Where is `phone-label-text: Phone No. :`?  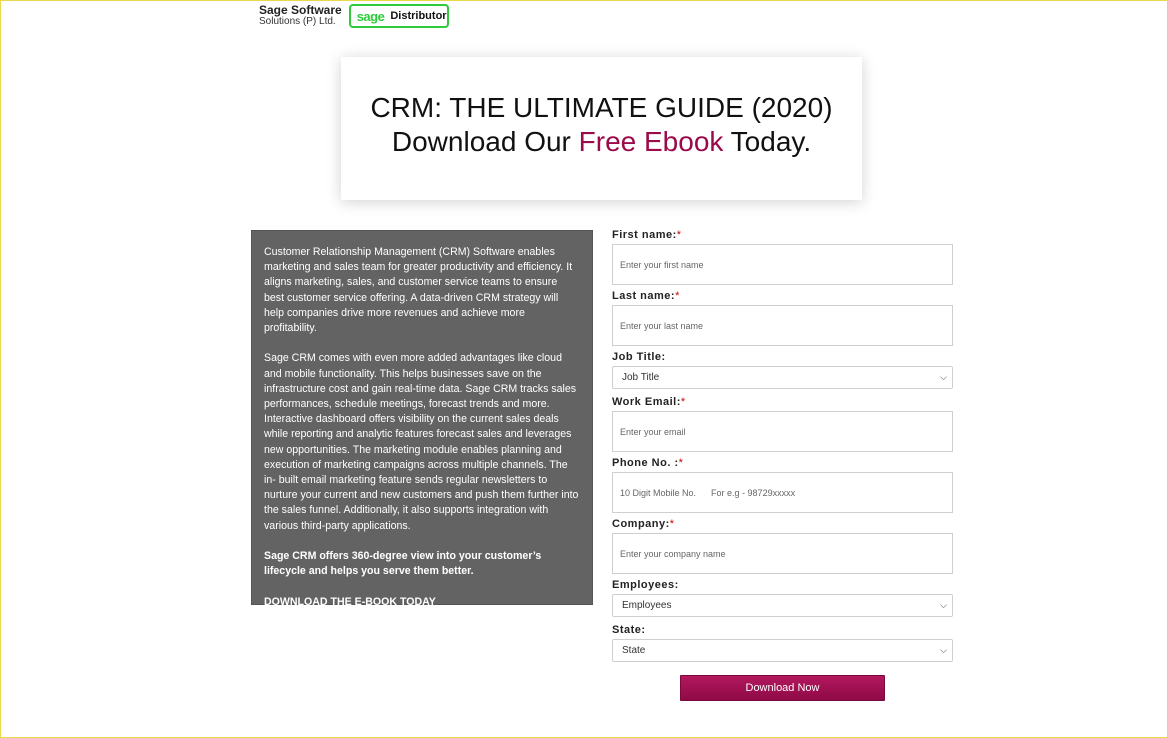
phone-label-text: Phone No. : is located at coordinates (645, 463).